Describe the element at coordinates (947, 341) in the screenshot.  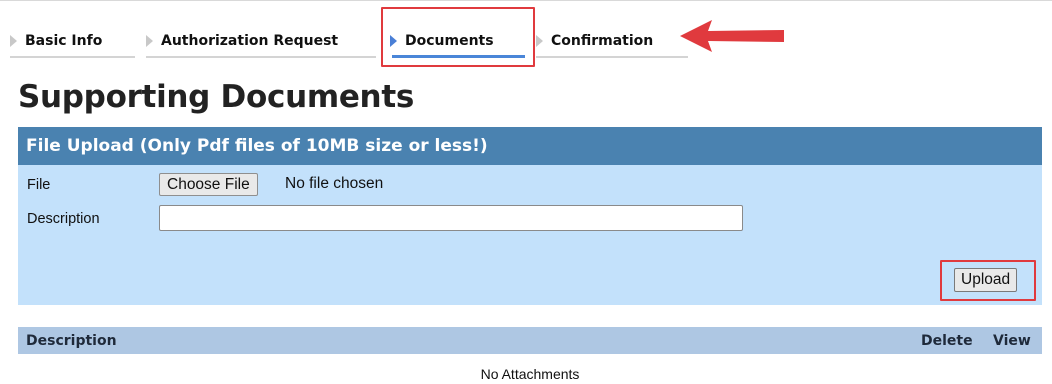
I see `column-header-delete: Delete` at that location.